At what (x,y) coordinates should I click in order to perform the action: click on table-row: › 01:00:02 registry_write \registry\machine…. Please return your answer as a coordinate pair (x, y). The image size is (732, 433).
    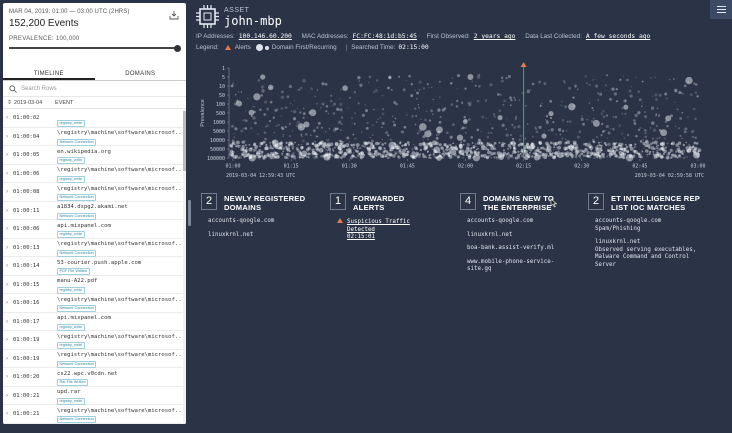
    Looking at the image, I should click on (94, 122).